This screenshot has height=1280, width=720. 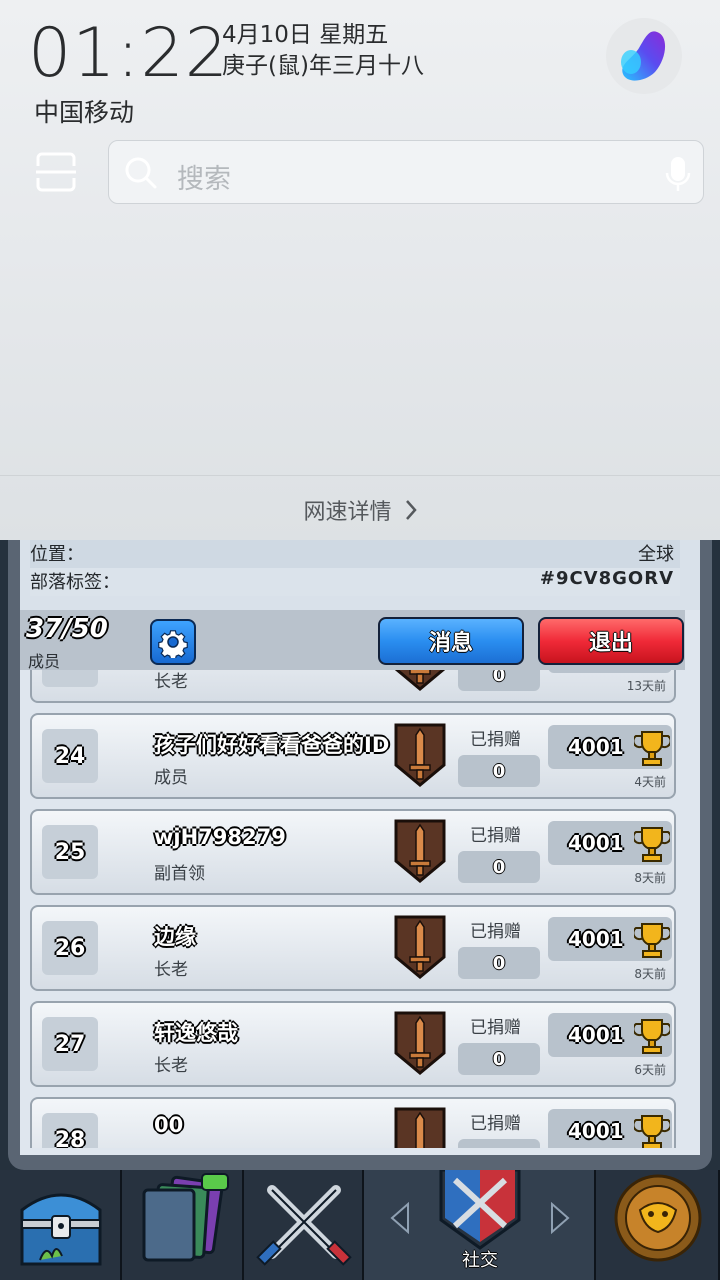 What do you see at coordinates (323, 51) in the screenshot?
I see `date-display: 4月10日 星期五 庚子(鼠)年三月十八` at bounding box center [323, 51].